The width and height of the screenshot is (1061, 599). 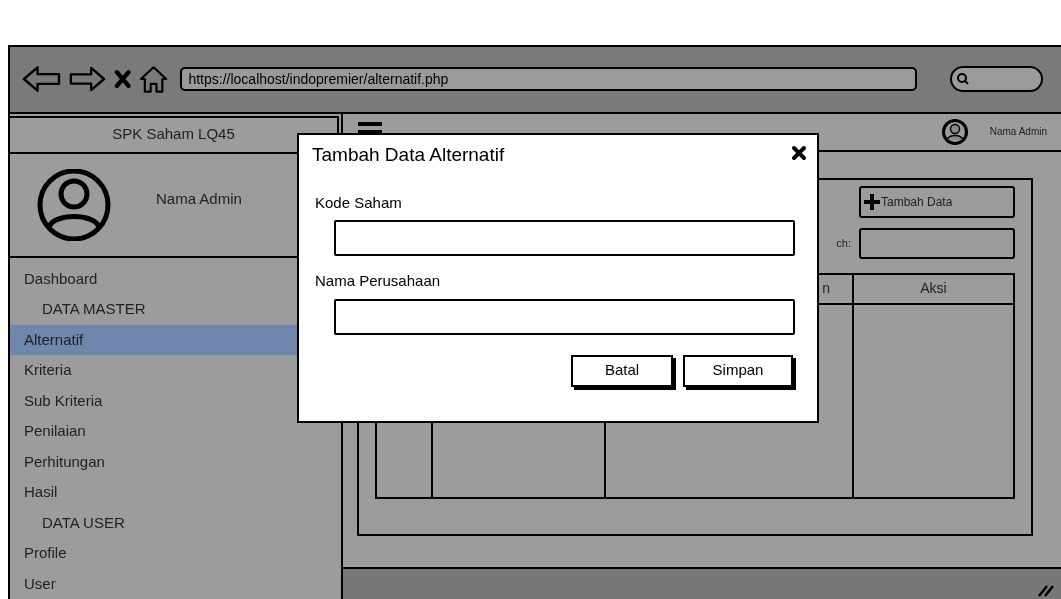 I want to click on save-button: Simpan, so click(x=738, y=370).